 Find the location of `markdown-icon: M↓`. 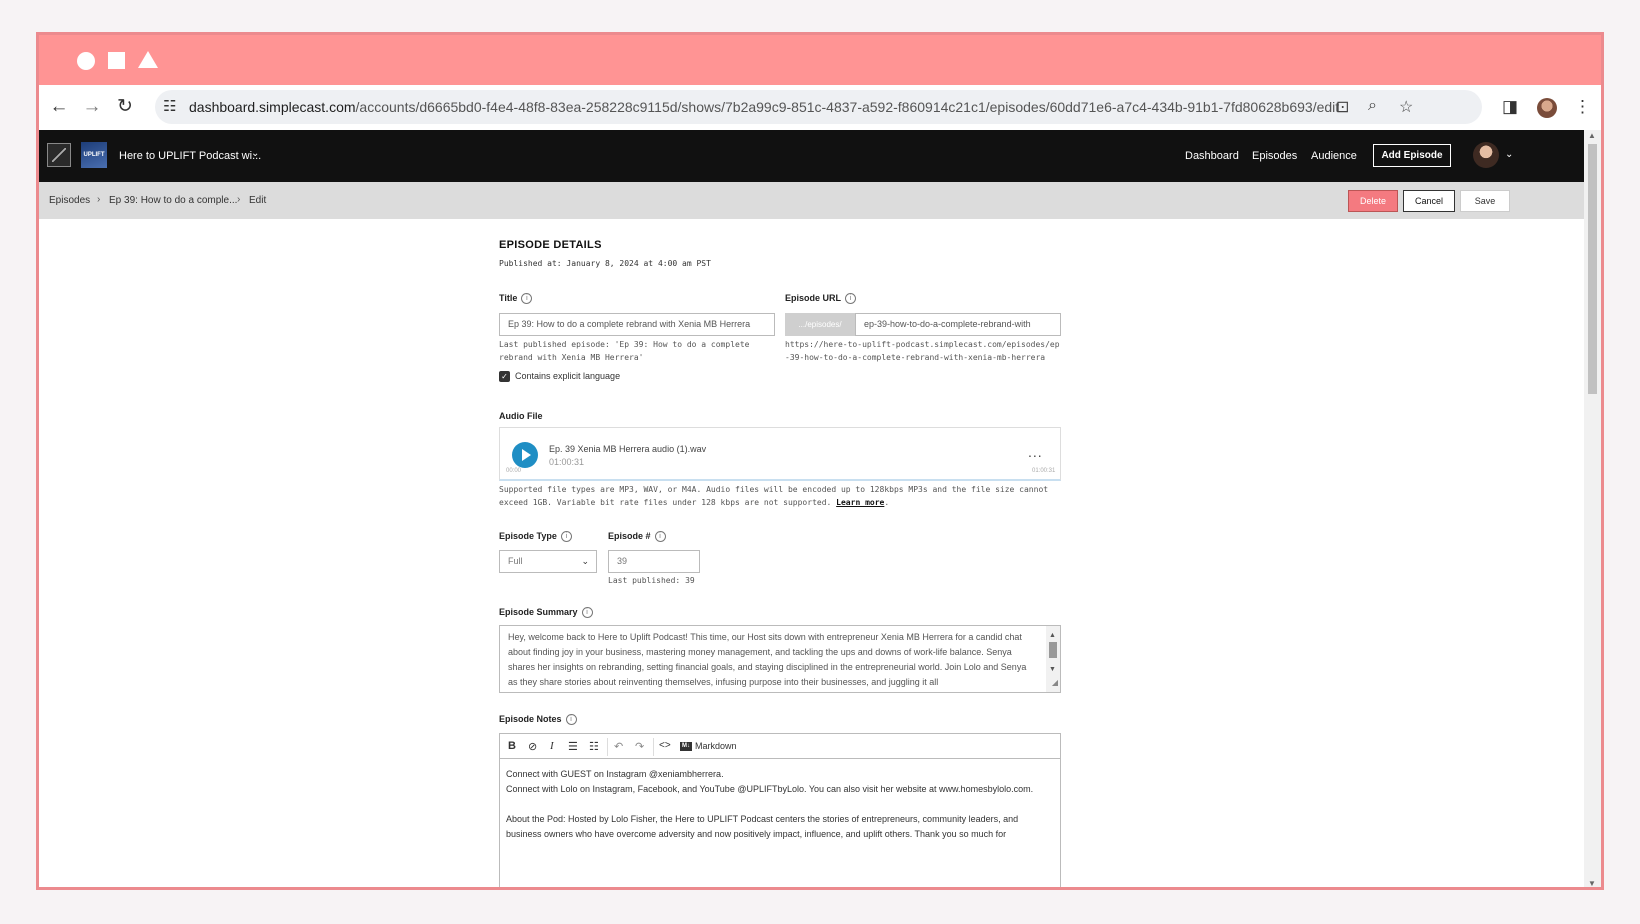

markdown-icon: M↓ is located at coordinates (686, 746).